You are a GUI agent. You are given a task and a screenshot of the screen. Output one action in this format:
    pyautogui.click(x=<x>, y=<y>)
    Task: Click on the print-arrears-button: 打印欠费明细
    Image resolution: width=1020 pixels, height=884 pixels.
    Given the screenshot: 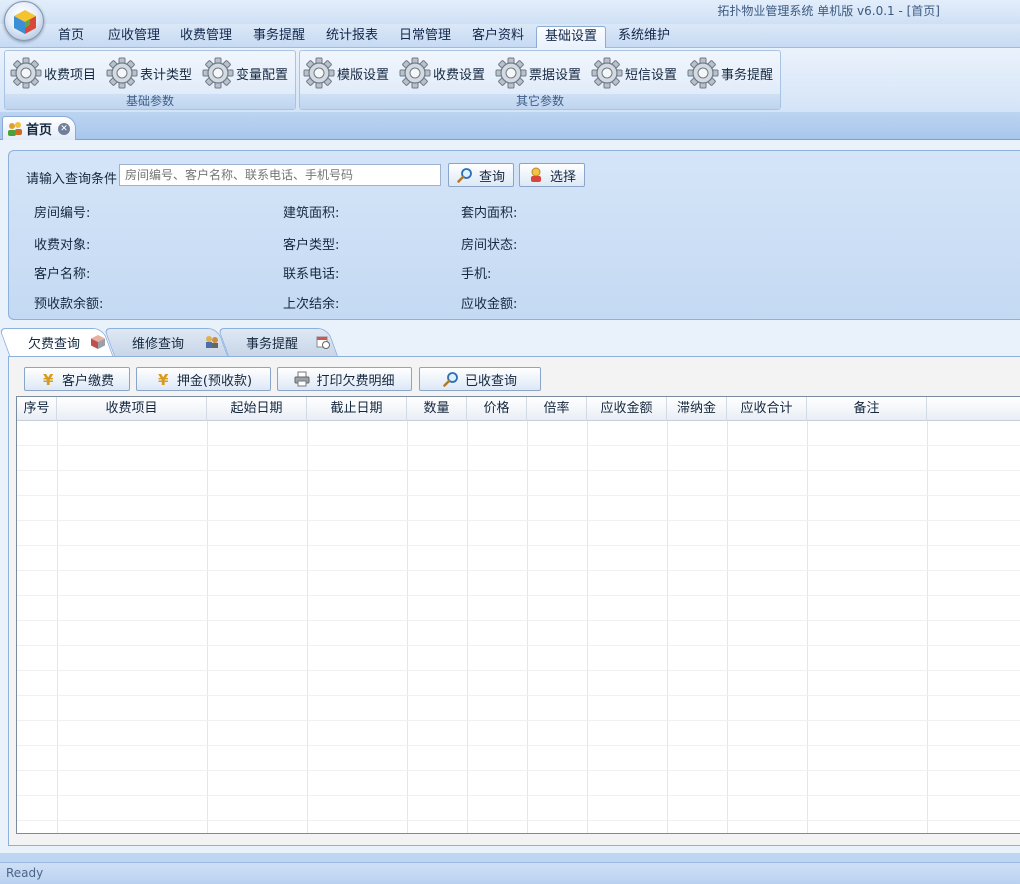 What is the action you would take?
    pyautogui.click(x=344, y=379)
    